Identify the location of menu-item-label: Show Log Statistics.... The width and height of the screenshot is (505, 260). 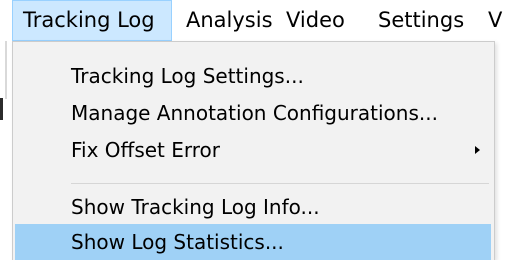
(177, 242).